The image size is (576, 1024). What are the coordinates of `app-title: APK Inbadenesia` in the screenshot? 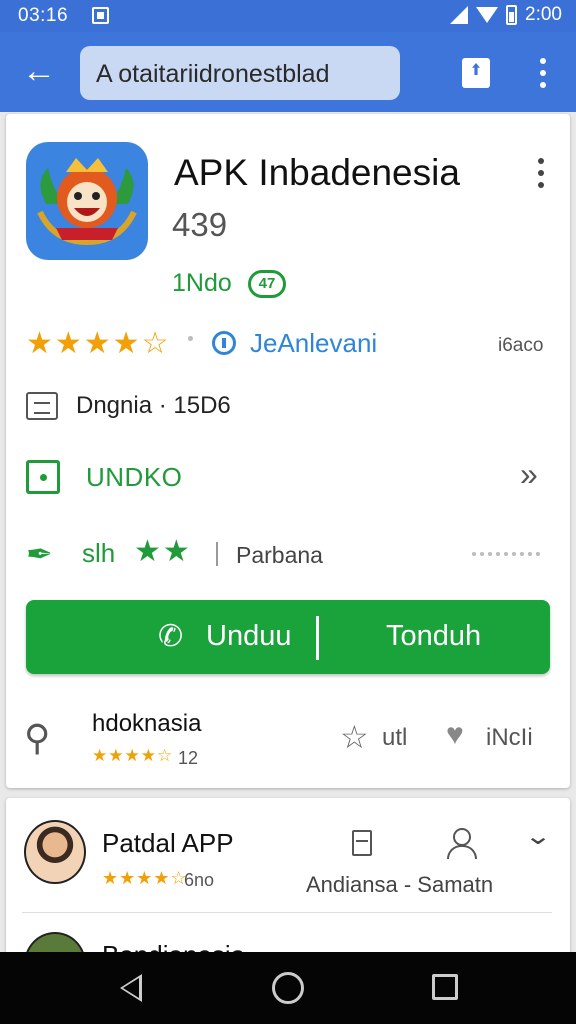 It's located at (317, 172).